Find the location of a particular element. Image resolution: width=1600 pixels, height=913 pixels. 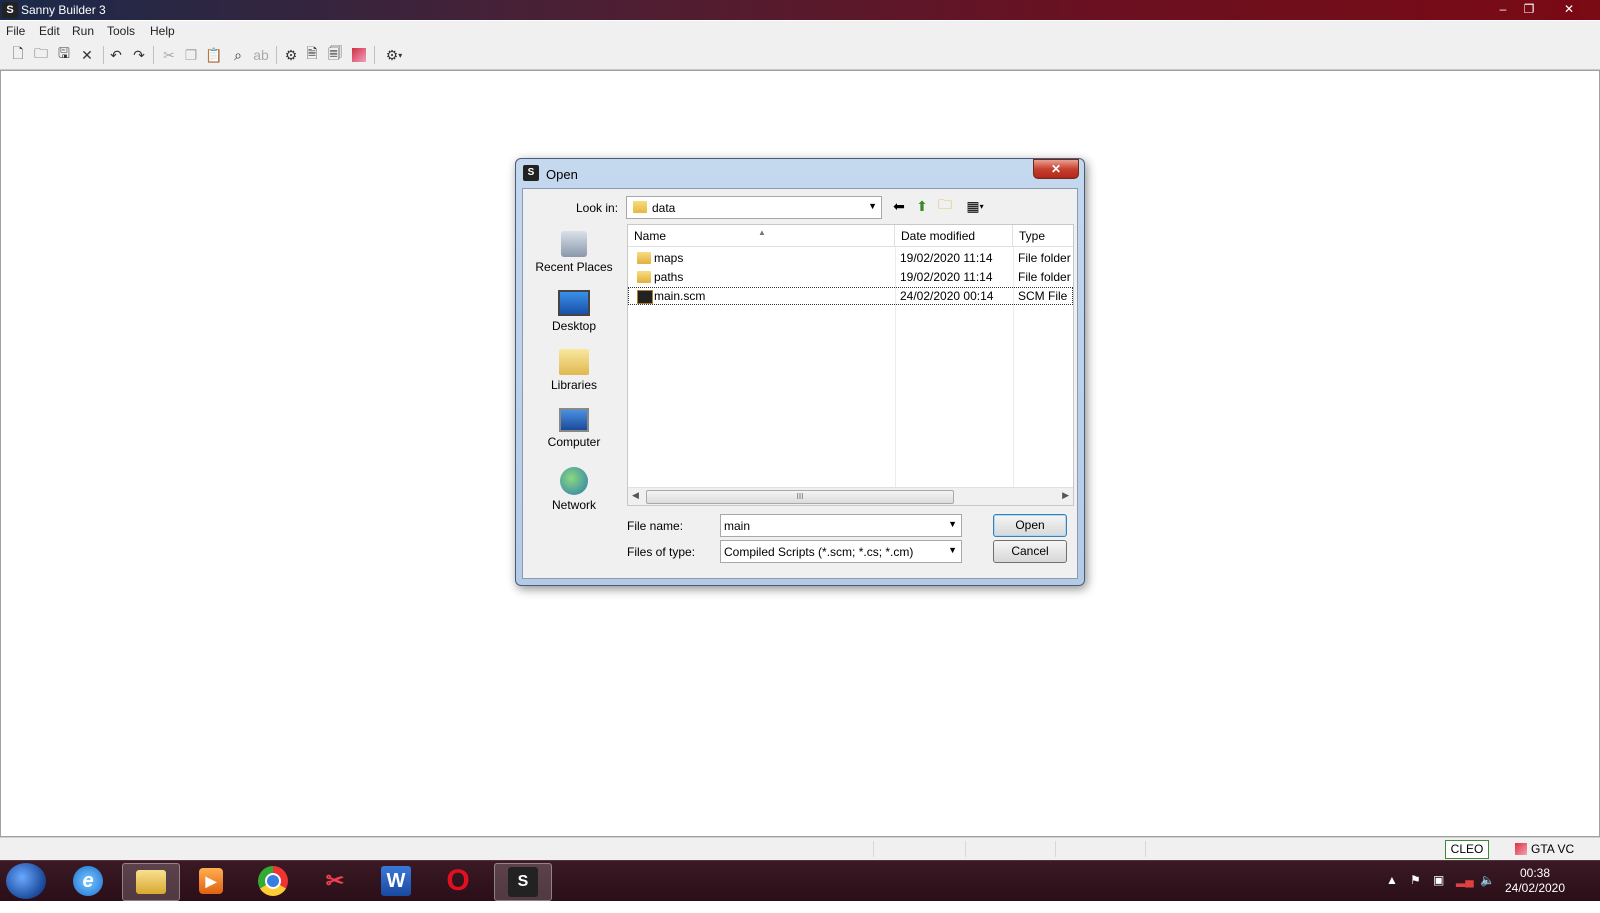

clock-time: 00:38 is located at coordinates (1535, 873).